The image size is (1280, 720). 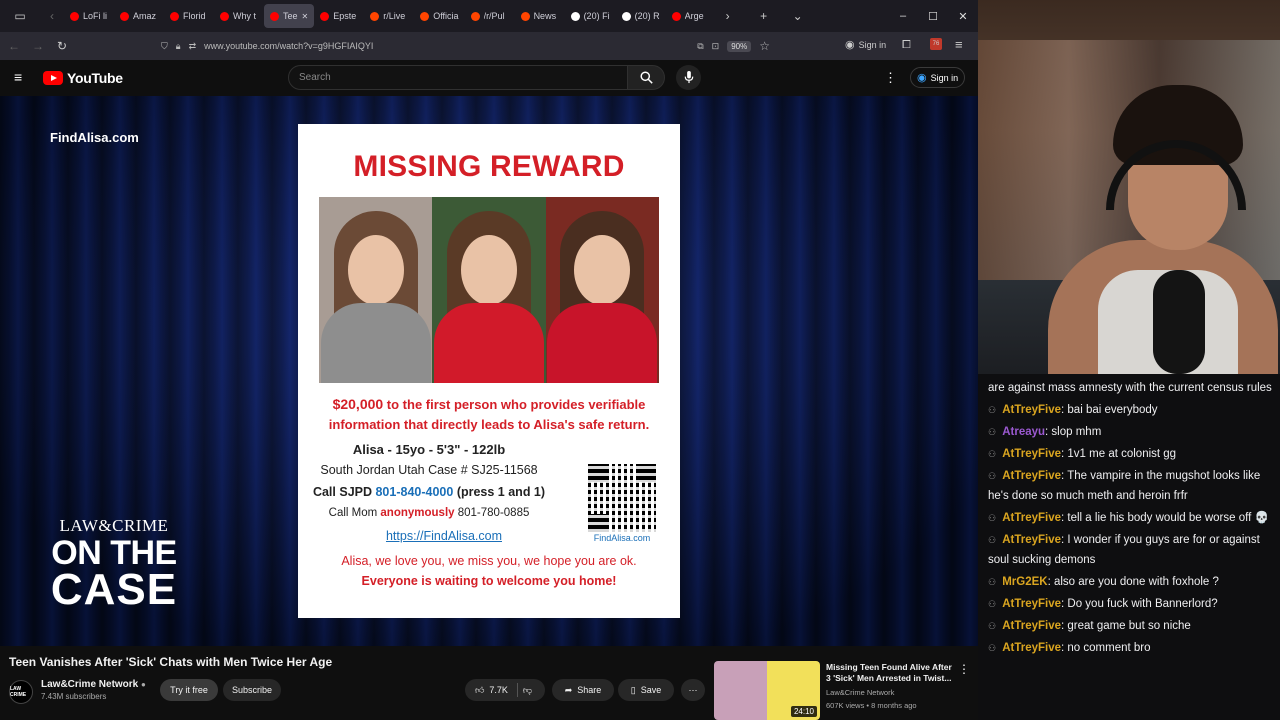 What do you see at coordinates (1129, 187) in the screenshot?
I see `streamer-webcam` at bounding box center [1129, 187].